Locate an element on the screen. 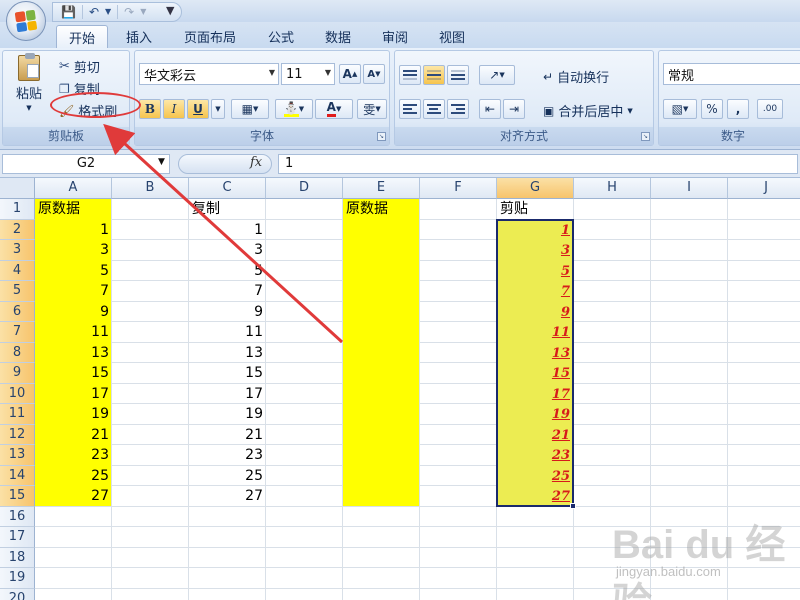  column-header-e: E is located at coordinates (381, 188).